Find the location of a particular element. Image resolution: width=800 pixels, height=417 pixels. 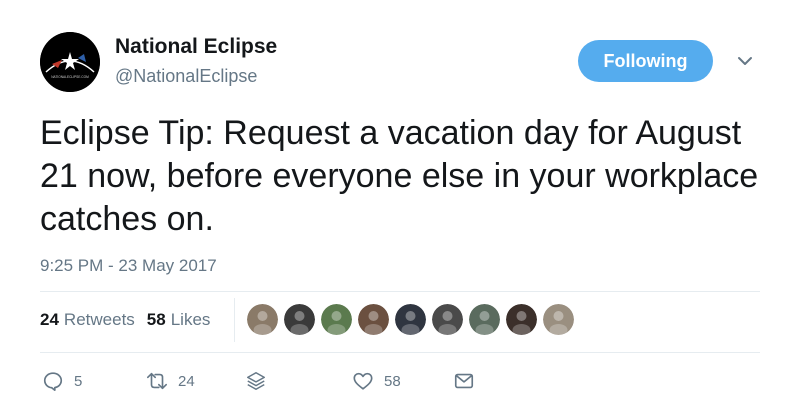

retweet-button: 24 is located at coordinates (170, 381).